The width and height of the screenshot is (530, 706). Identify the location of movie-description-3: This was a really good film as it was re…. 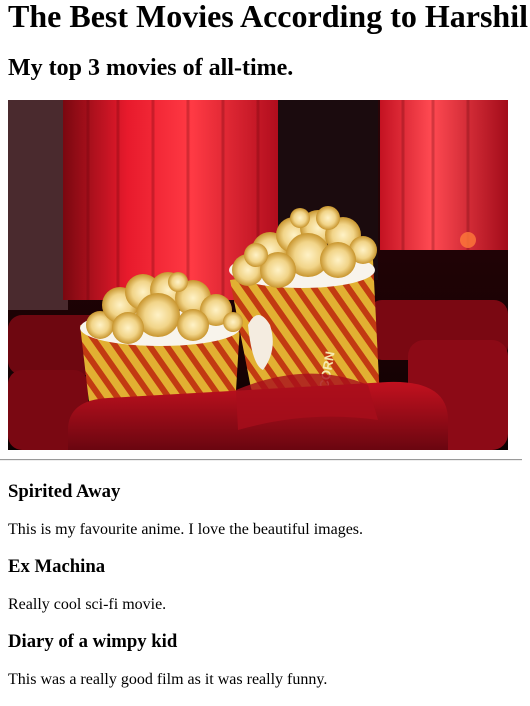
(168, 679).